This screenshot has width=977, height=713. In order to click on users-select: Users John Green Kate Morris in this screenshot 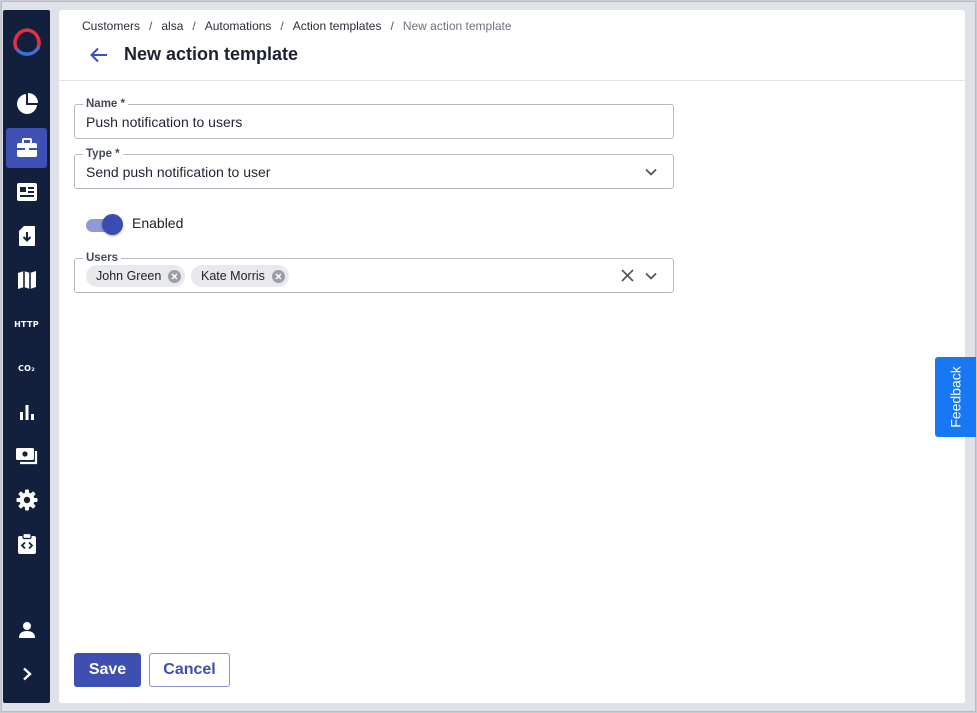, I will do `click(374, 272)`.